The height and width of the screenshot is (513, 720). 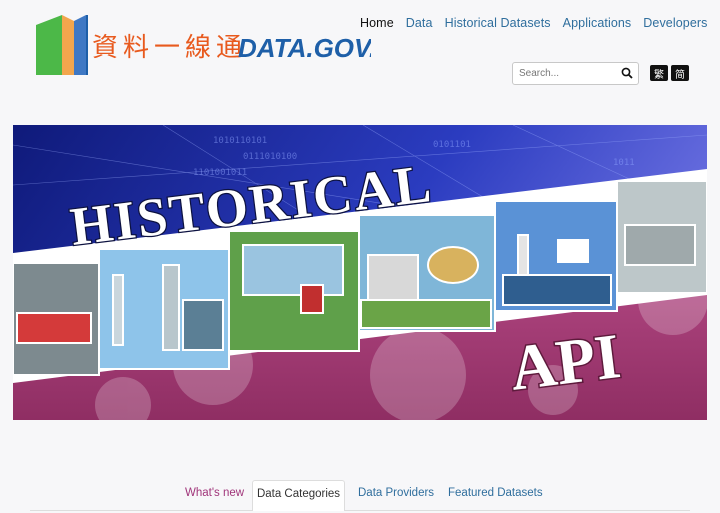 I want to click on svg-text: 1011, so click(x=624, y=163).